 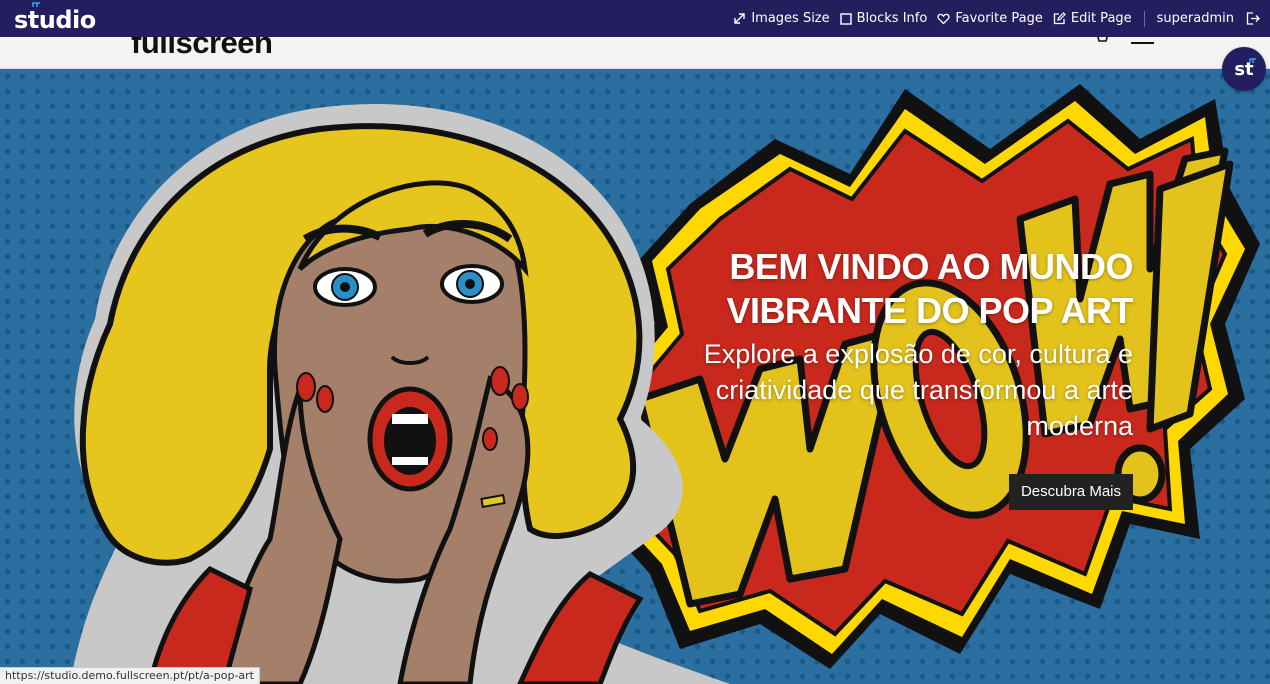 What do you see at coordinates (635, 53) in the screenshot?
I see `site-header: fullscreen` at bounding box center [635, 53].